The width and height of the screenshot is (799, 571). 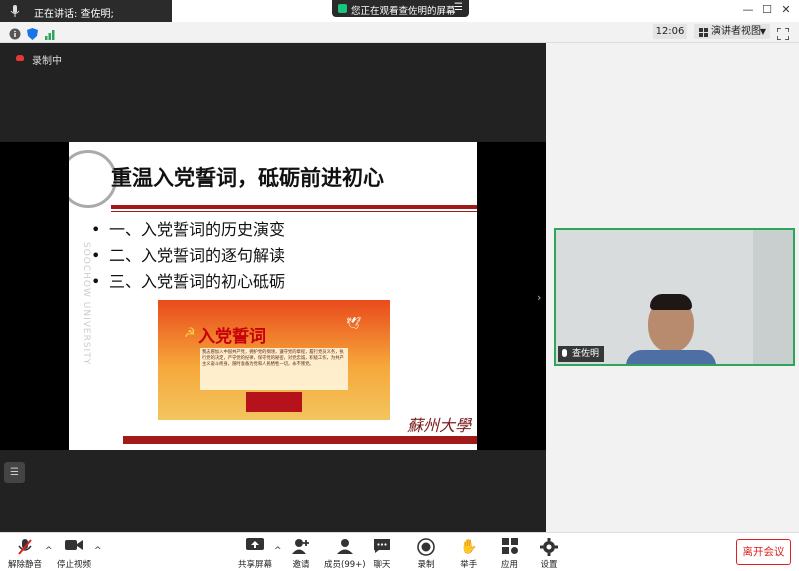 What do you see at coordinates (278, 551) in the screenshot?
I see `share-options-chevron-icon: ^` at bounding box center [278, 551].